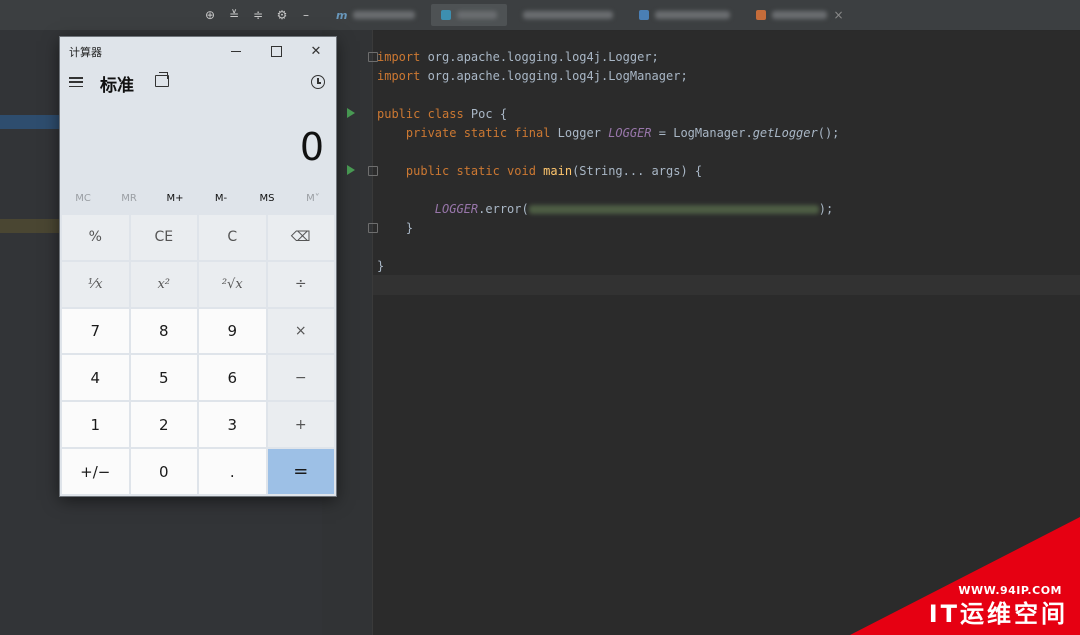 This screenshot has width=1080, height=635. I want to click on run-class-icon, so click(351, 113).